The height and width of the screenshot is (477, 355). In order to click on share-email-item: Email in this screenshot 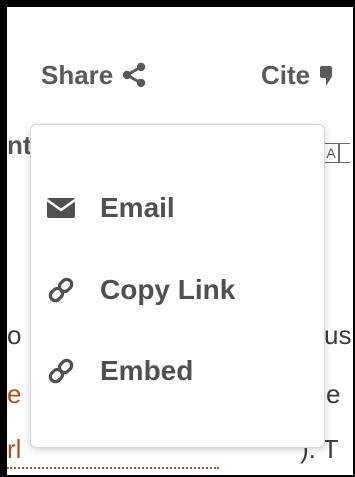, I will do `click(107, 208)`.